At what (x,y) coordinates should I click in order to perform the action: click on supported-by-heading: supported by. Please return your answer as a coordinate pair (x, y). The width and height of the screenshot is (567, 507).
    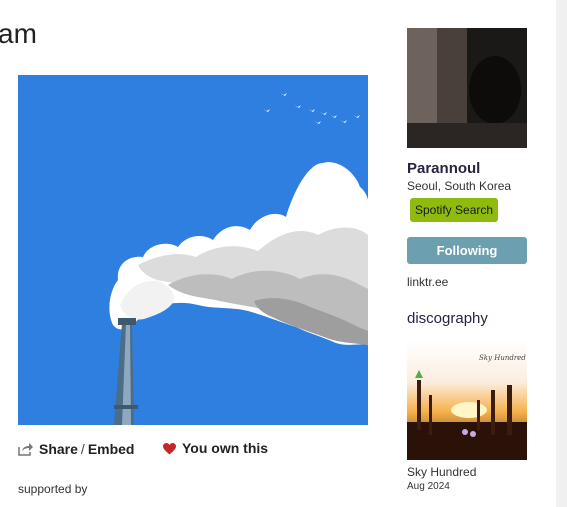
    Looking at the image, I should click on (53, 489).